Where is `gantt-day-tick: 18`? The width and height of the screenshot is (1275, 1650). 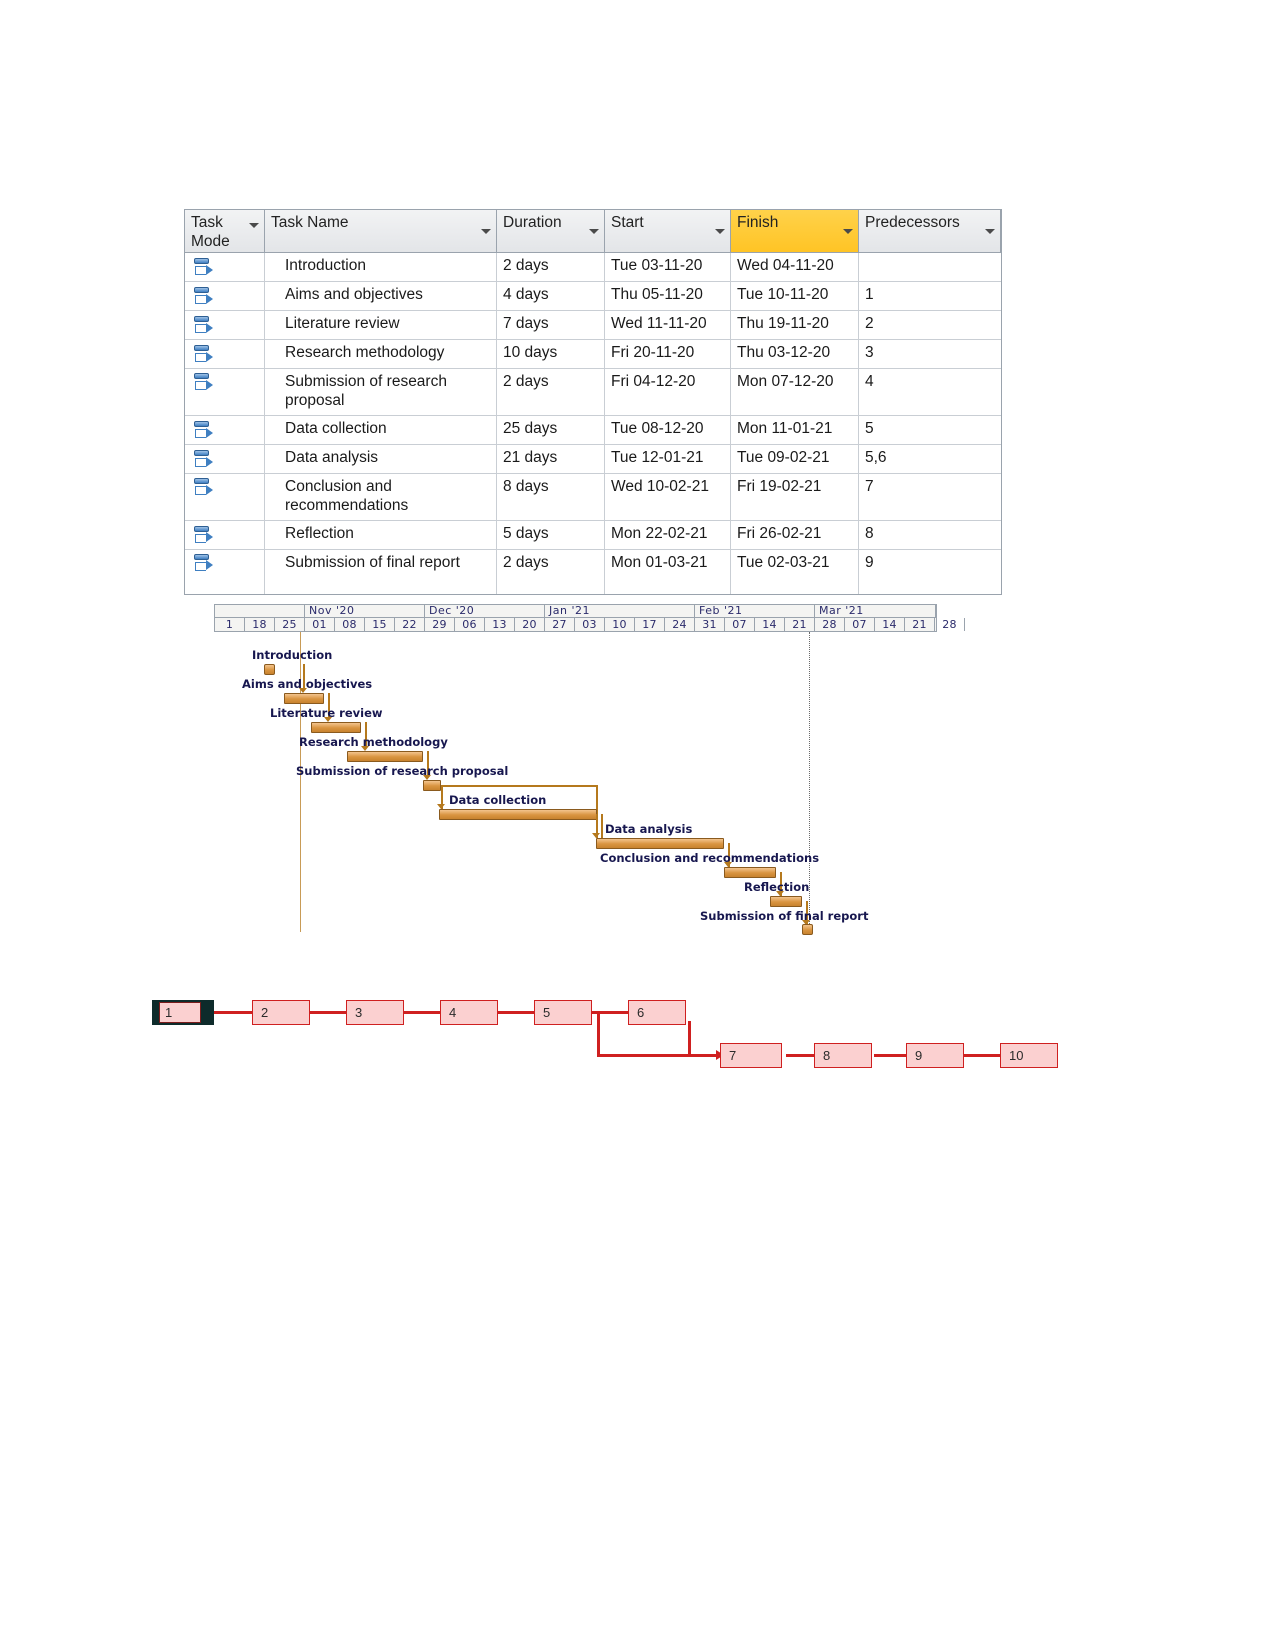
gantt-day-tick: 18 is located at coordinates (260, 624).